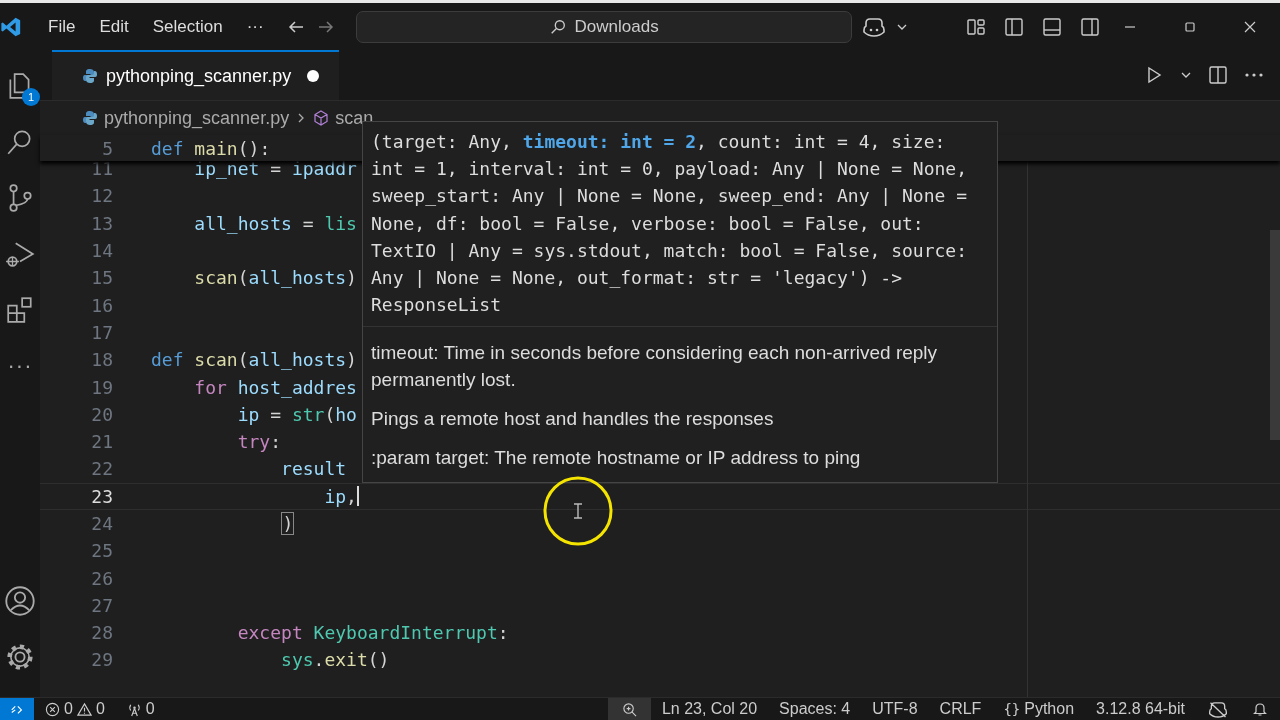 This screenshot has width=1280, height=720. What do you see at coordinates (346, 414) in the screenshot?
I see `code-text: ho` at bounding box center [346, 414].